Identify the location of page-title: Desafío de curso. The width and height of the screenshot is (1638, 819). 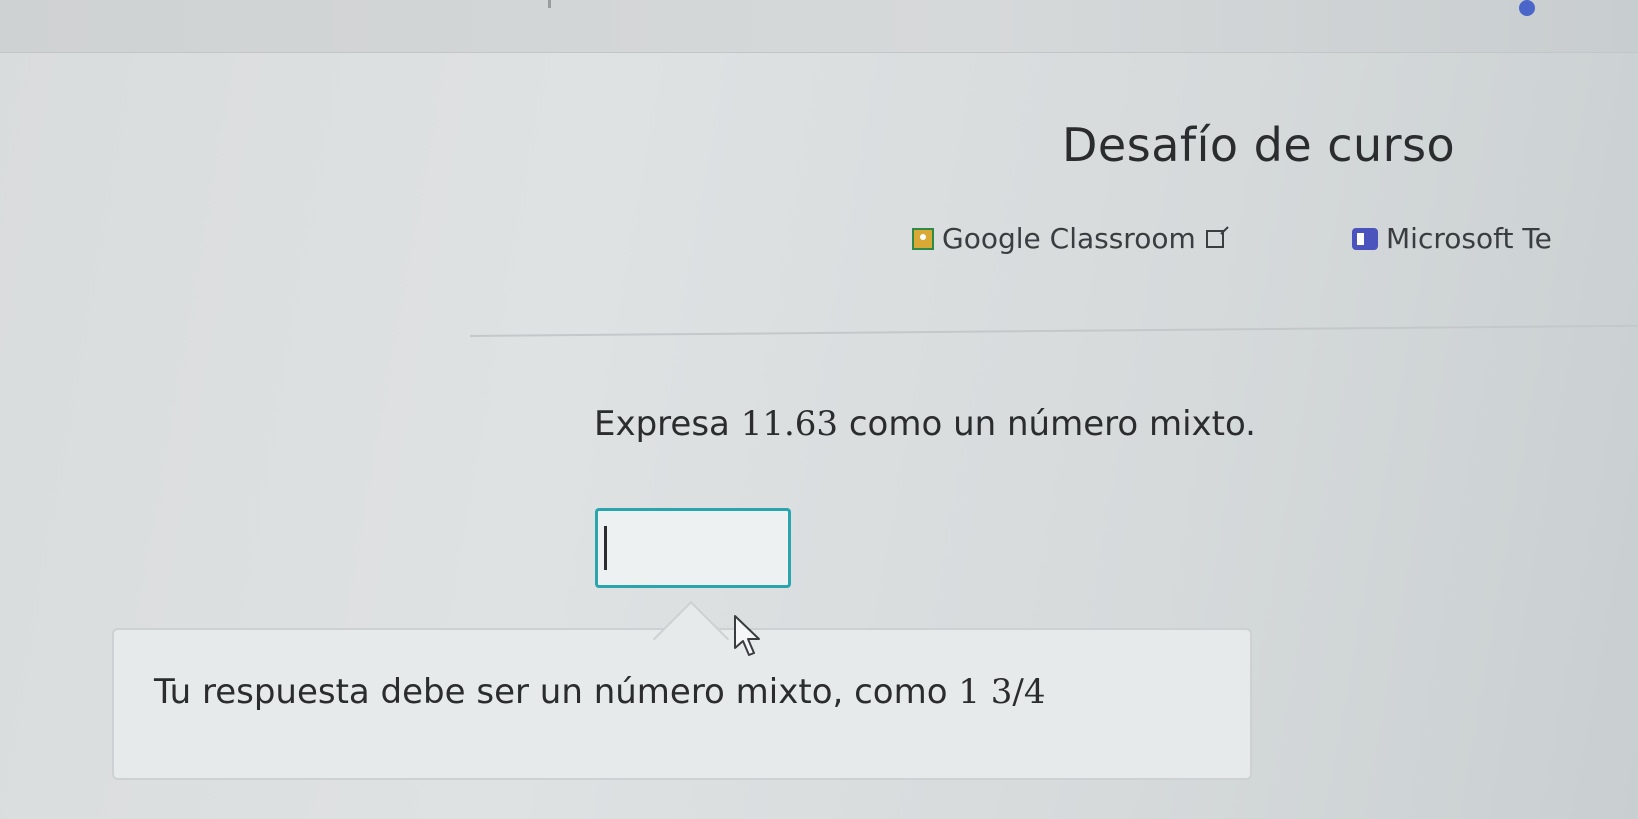
(1259, 145).